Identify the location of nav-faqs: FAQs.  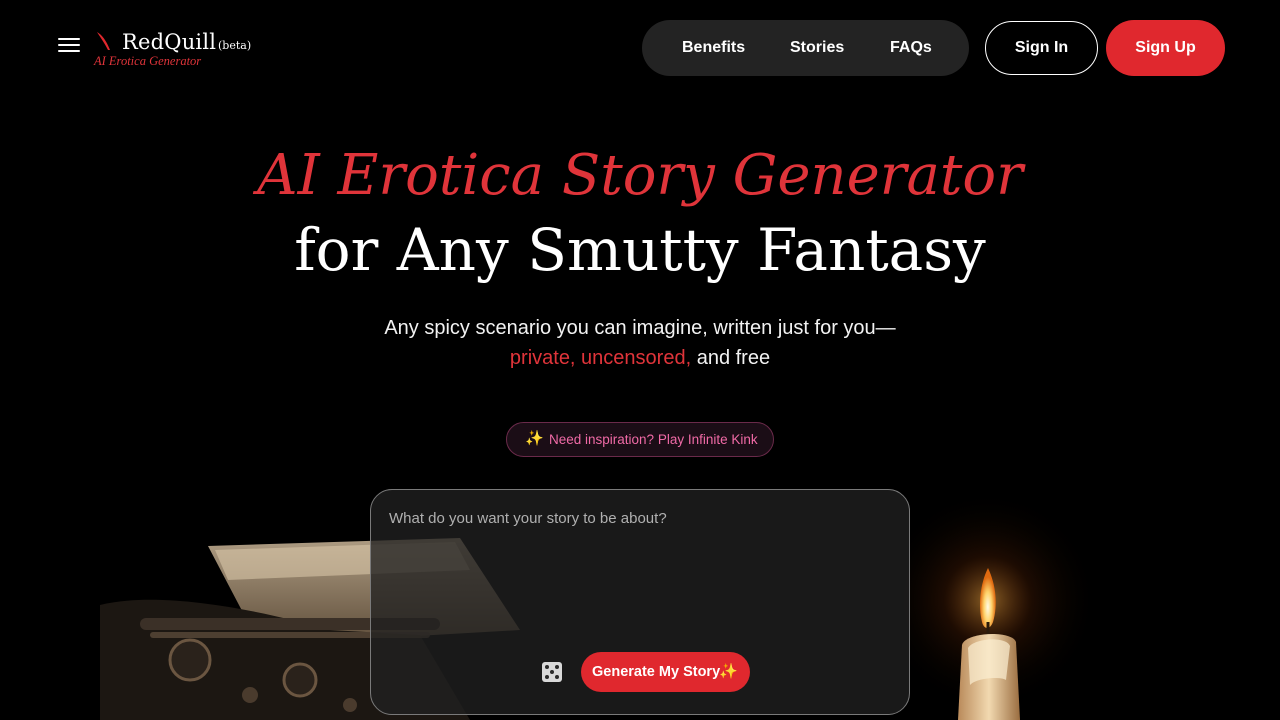
(911, 48).